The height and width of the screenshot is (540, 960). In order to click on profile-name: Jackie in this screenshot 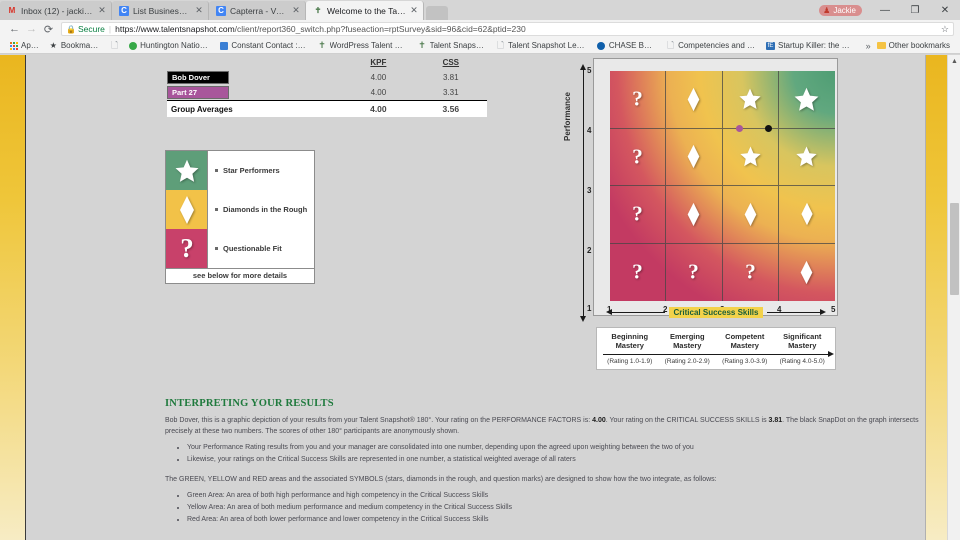, I will do `click(844, 10)`.